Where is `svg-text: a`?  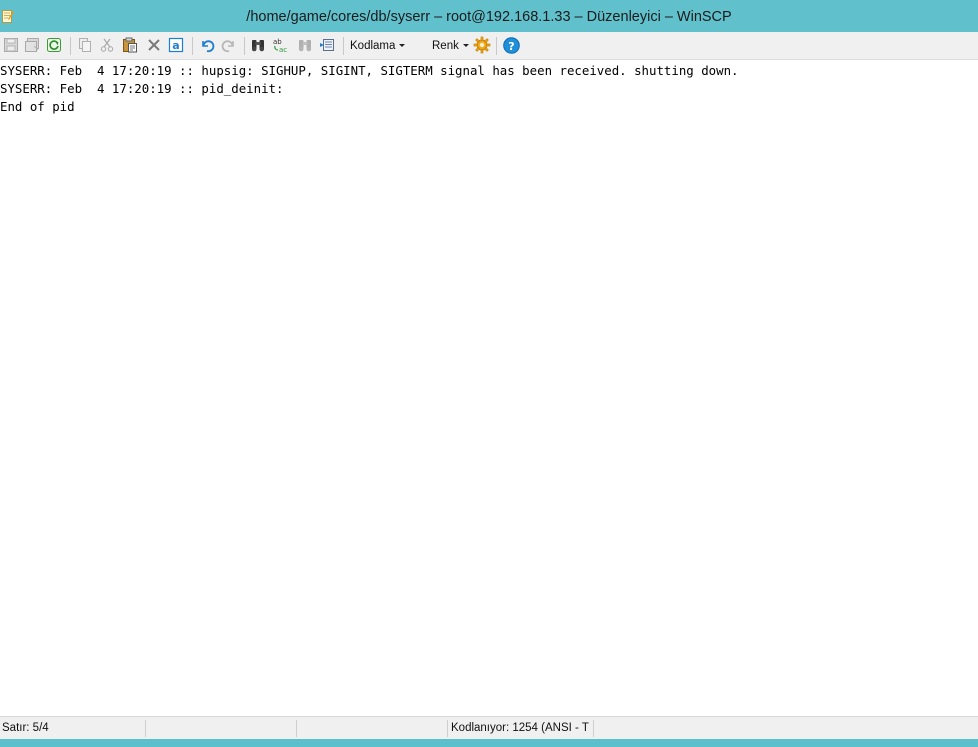
svg-text: a is located at coordinates (175, 45).